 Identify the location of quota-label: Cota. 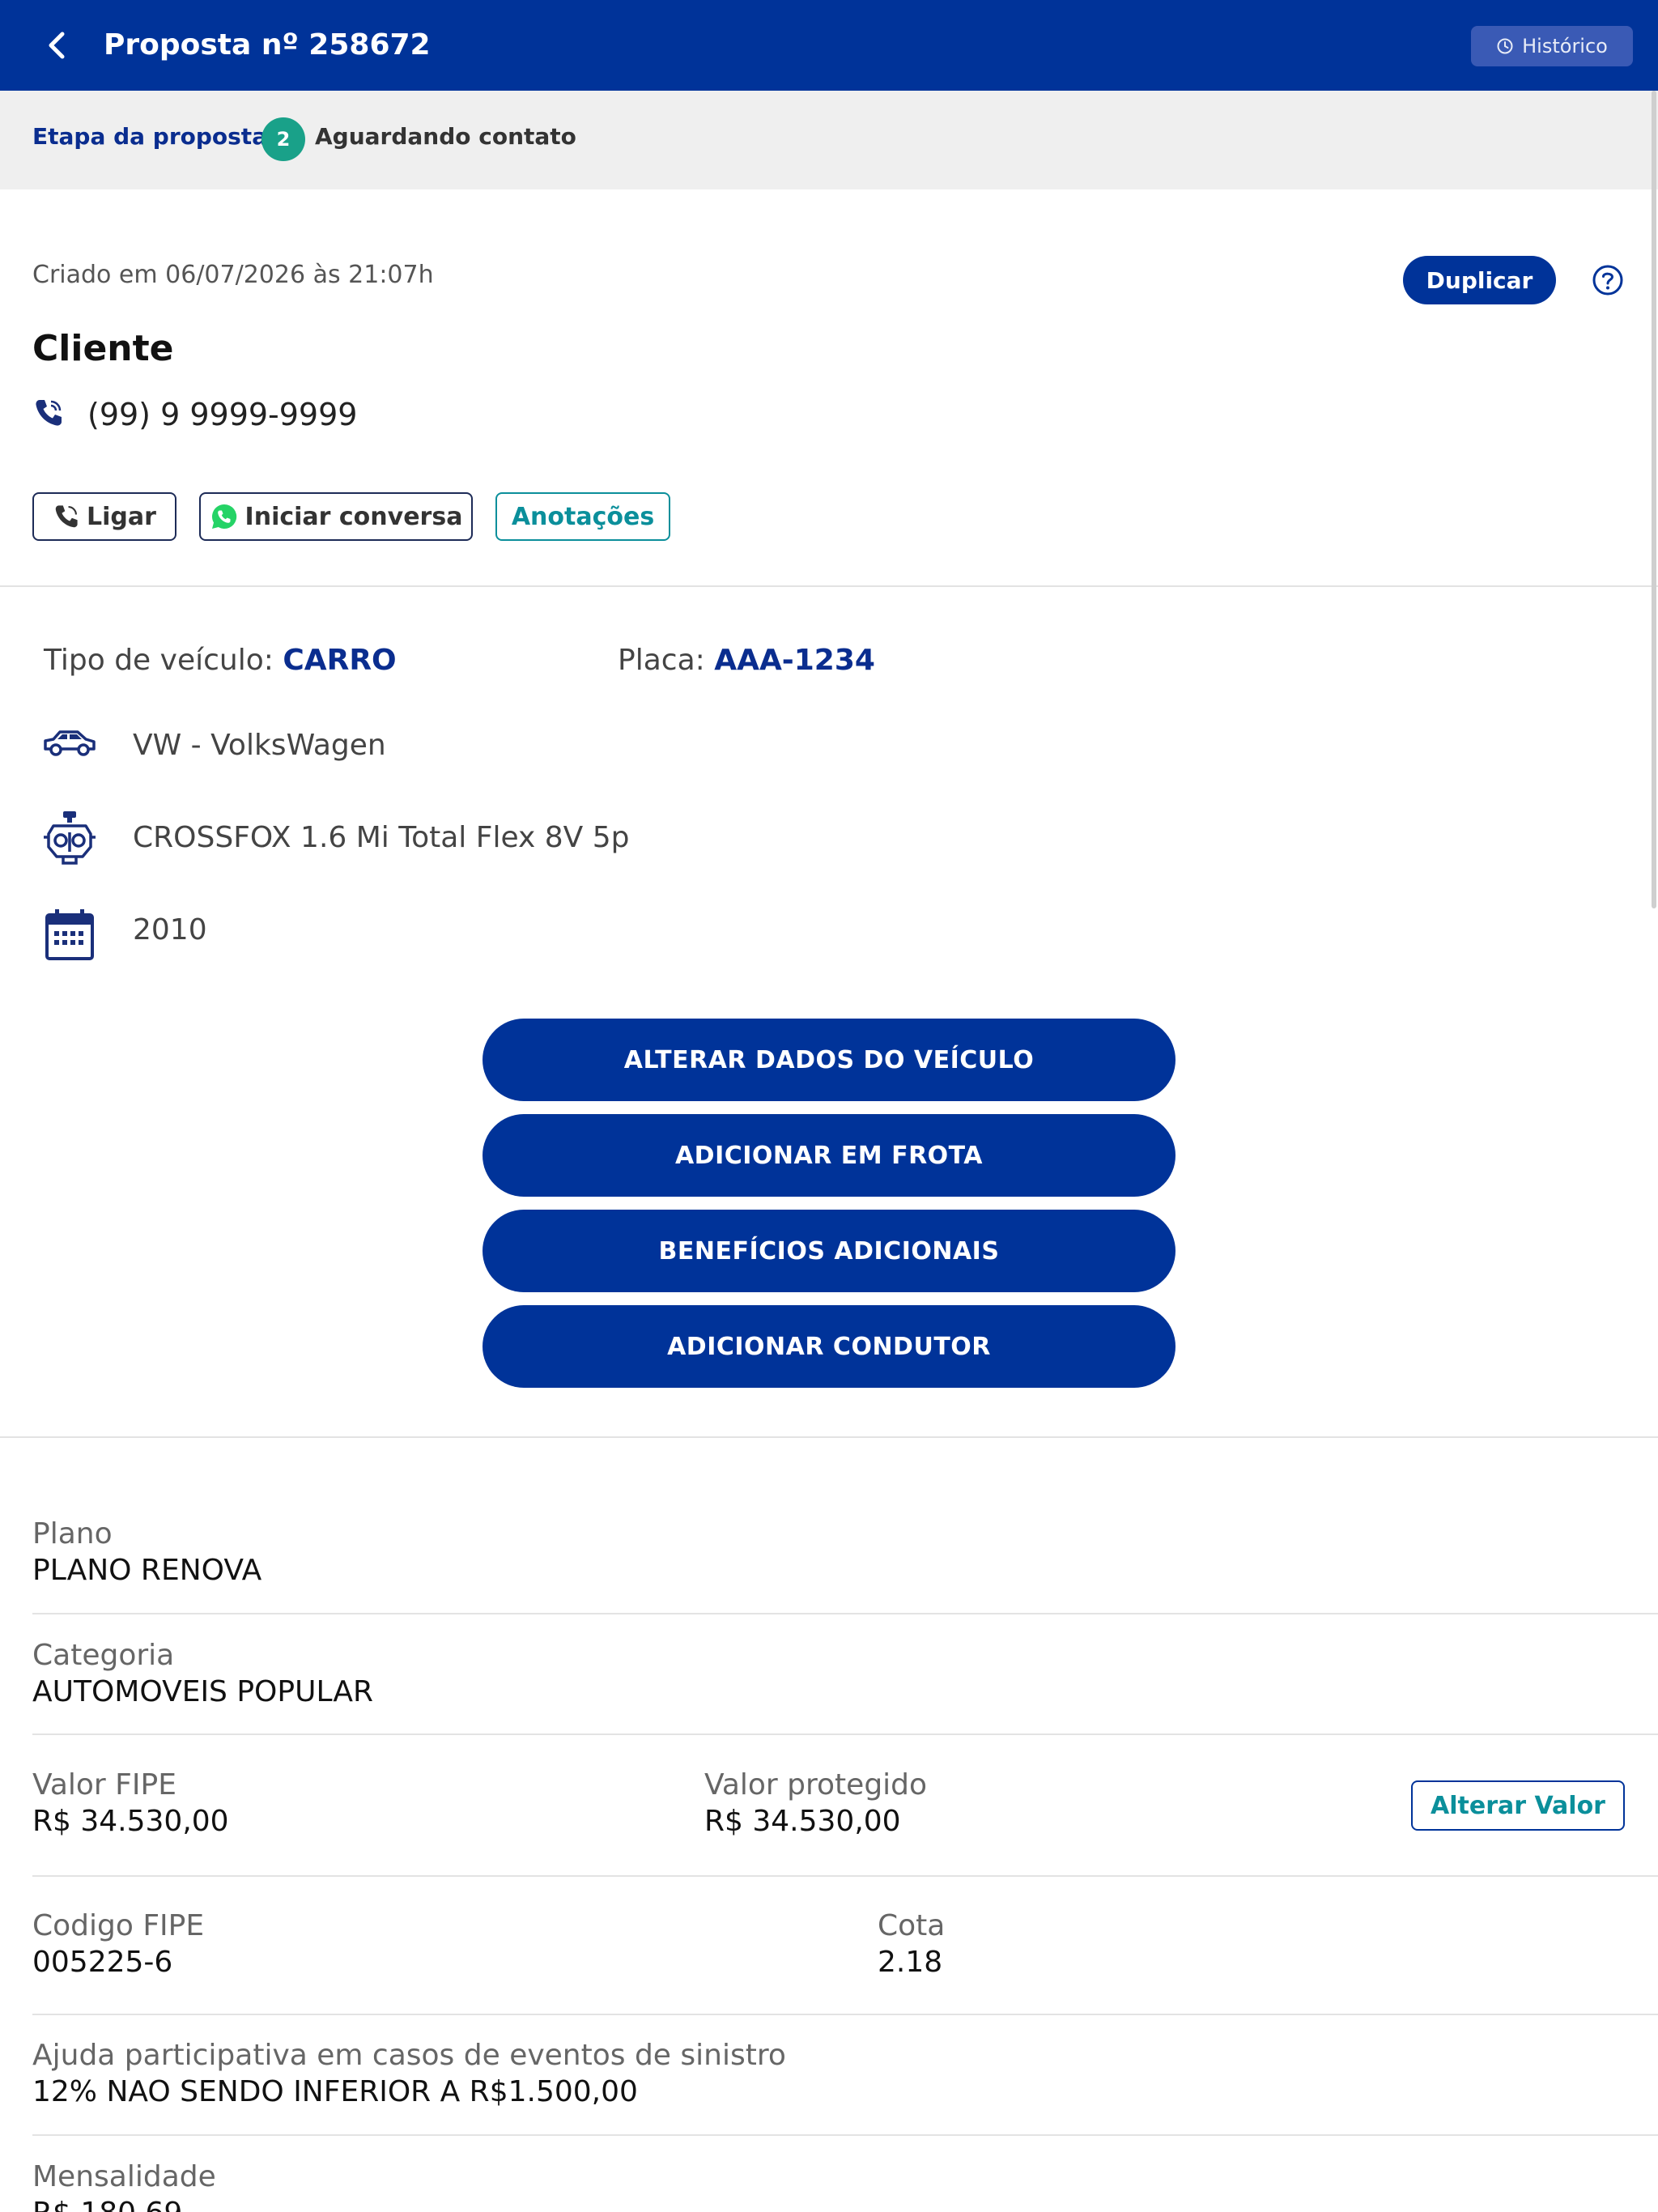
(912, 1926).